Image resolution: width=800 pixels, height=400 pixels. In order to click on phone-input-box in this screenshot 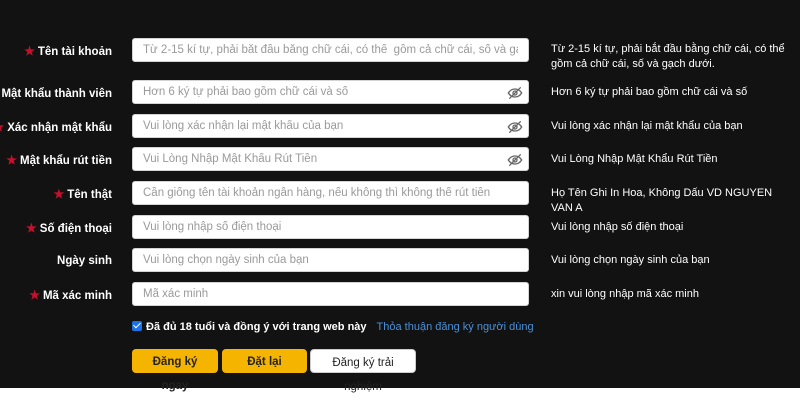, I will do `click(330, 227)`.